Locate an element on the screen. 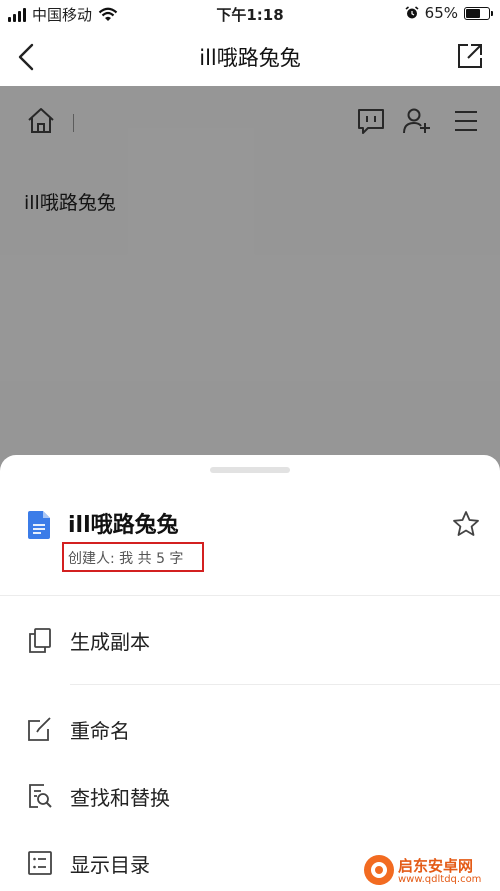  menu-item-find-replace: 查找和替换 is located at coordinates (250, 796).